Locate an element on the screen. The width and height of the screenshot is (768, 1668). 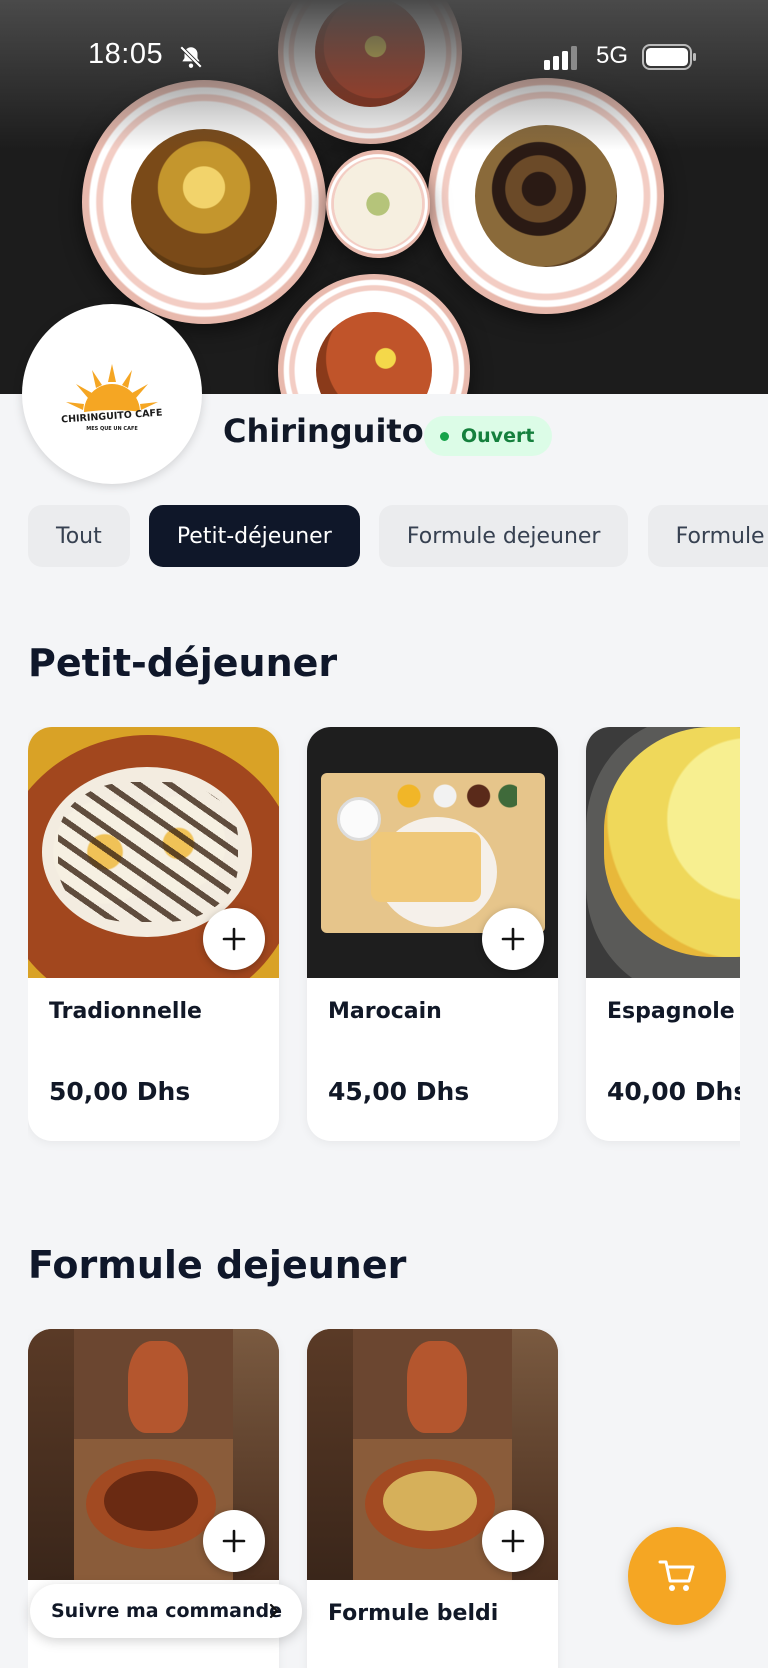
restaurant-logo: CHIRINGUITO CAFE MES QUE UN CAFE is located at coordinates (112, 394).